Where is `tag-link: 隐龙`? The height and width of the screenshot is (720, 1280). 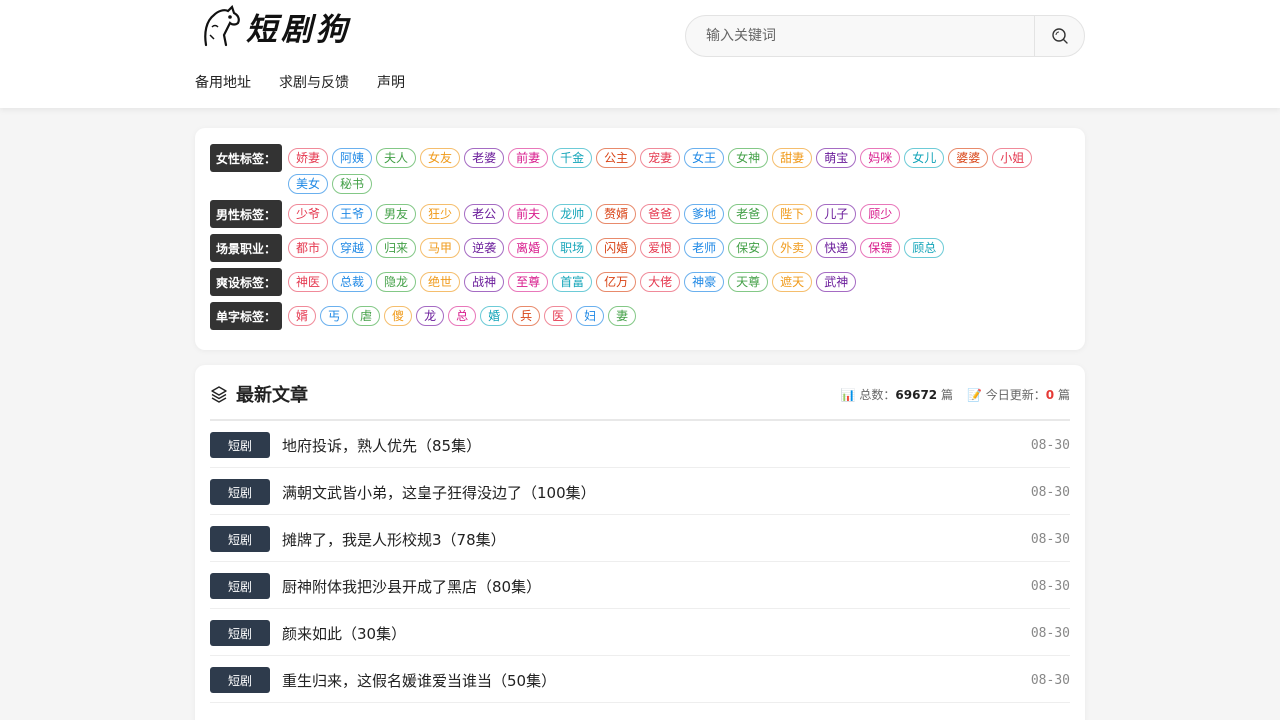 tag-link: 隐龙 is located at coordinates (396, 282).